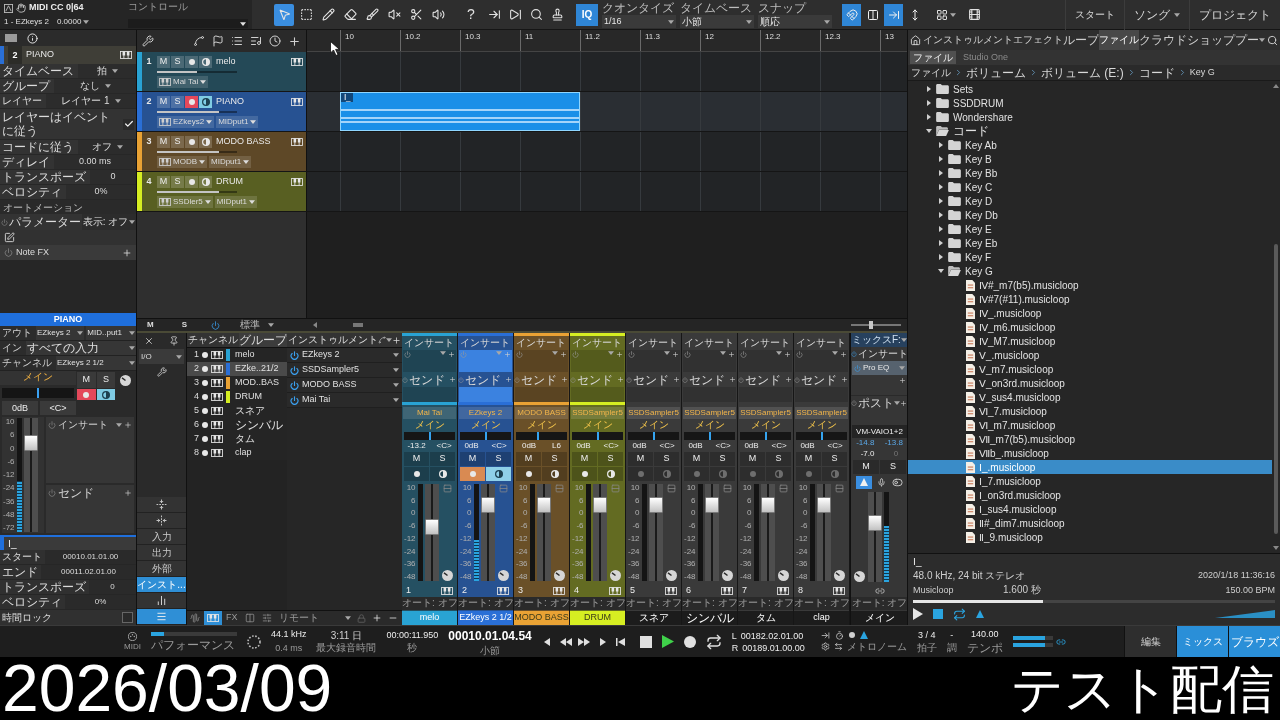  What do you see at coordinates (96, 363) in the screenshot?
I see `dropdown: EZkeys 2 1/2` at bounding box center [96, 363].